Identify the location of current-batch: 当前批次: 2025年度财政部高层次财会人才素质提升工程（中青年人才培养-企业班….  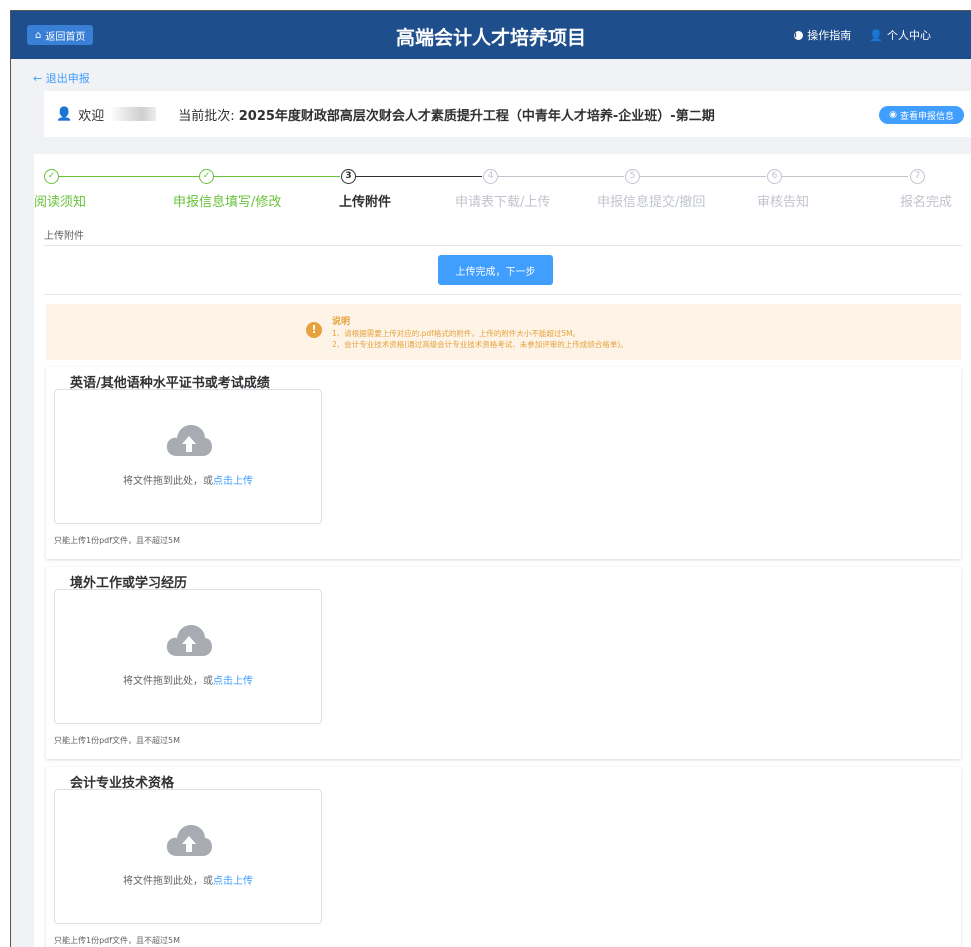
(446, 114).